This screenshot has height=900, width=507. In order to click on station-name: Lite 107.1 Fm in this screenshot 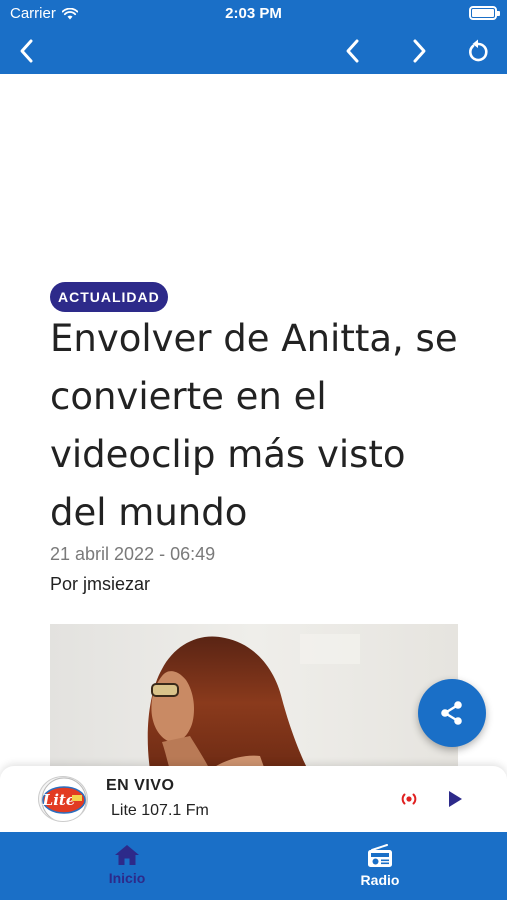, I will do `click(160, 810)`.